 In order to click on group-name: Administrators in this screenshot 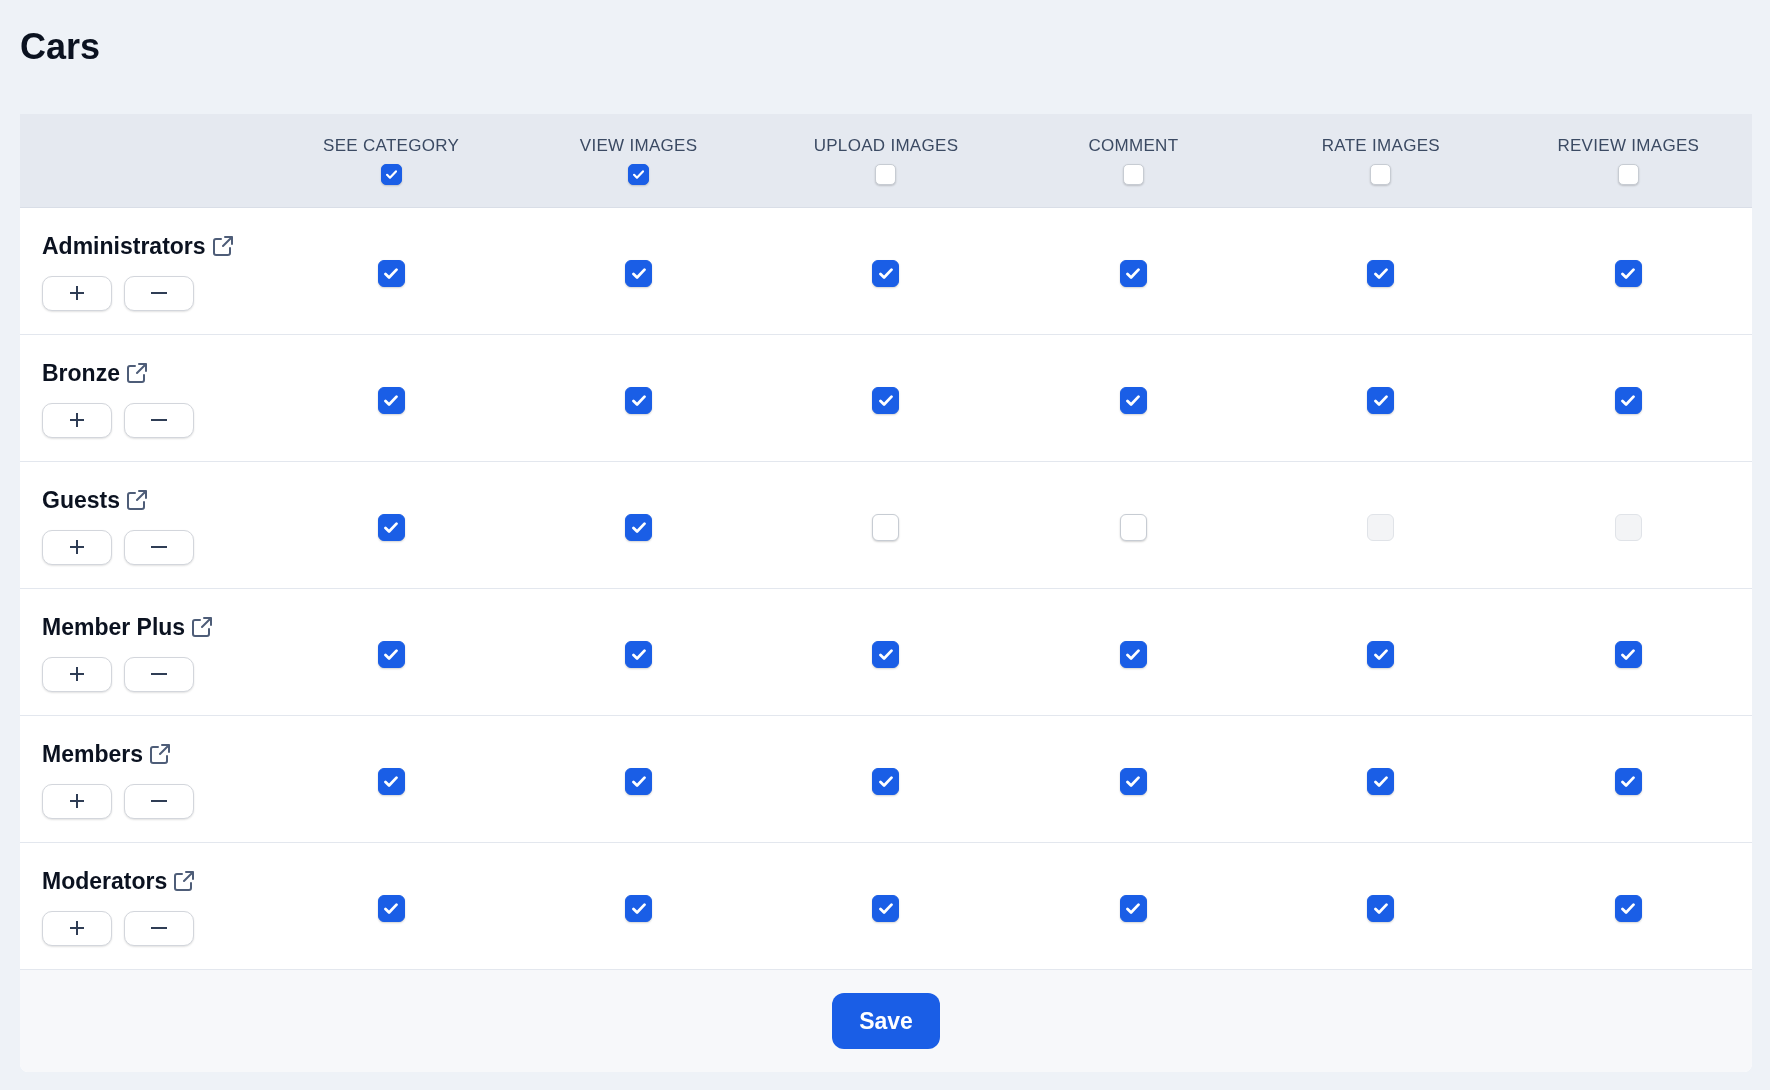, I will do `click(124, 245)`.